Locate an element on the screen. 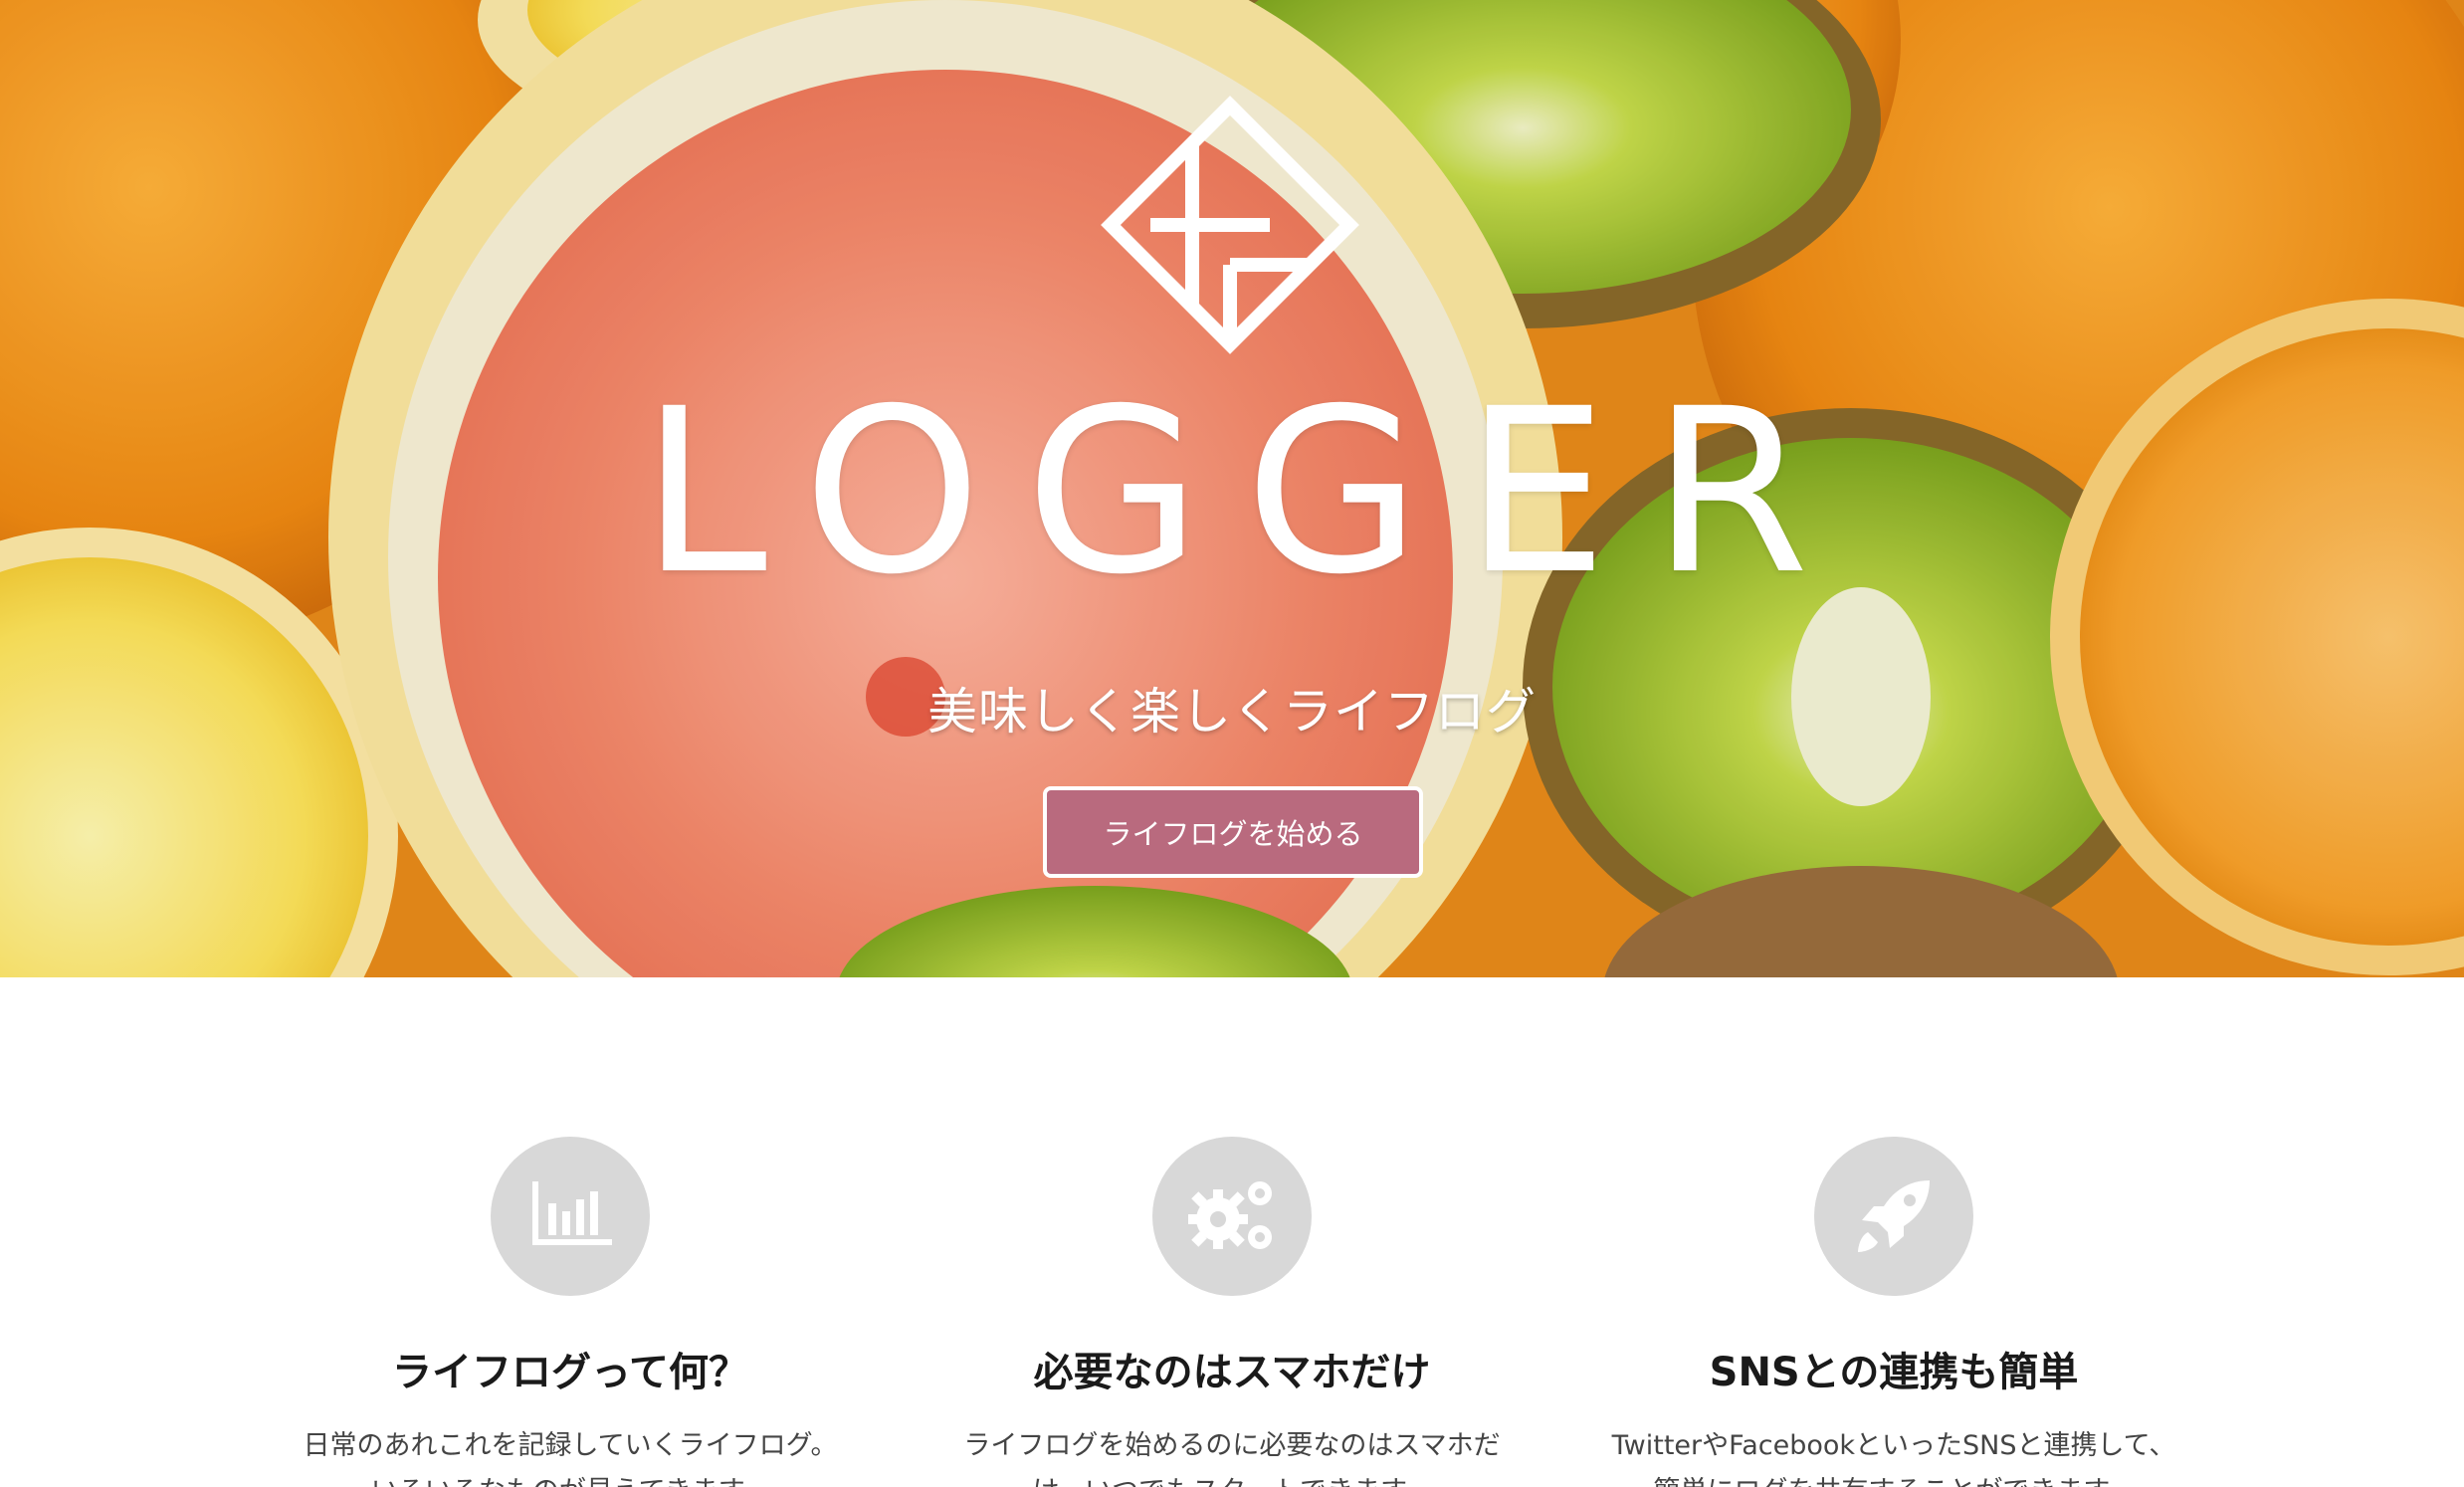 This screenshot has width=2464, height=1487. feature-text-line: いろいろなものが見えてきます。 is located at coordinates (570, 1481).